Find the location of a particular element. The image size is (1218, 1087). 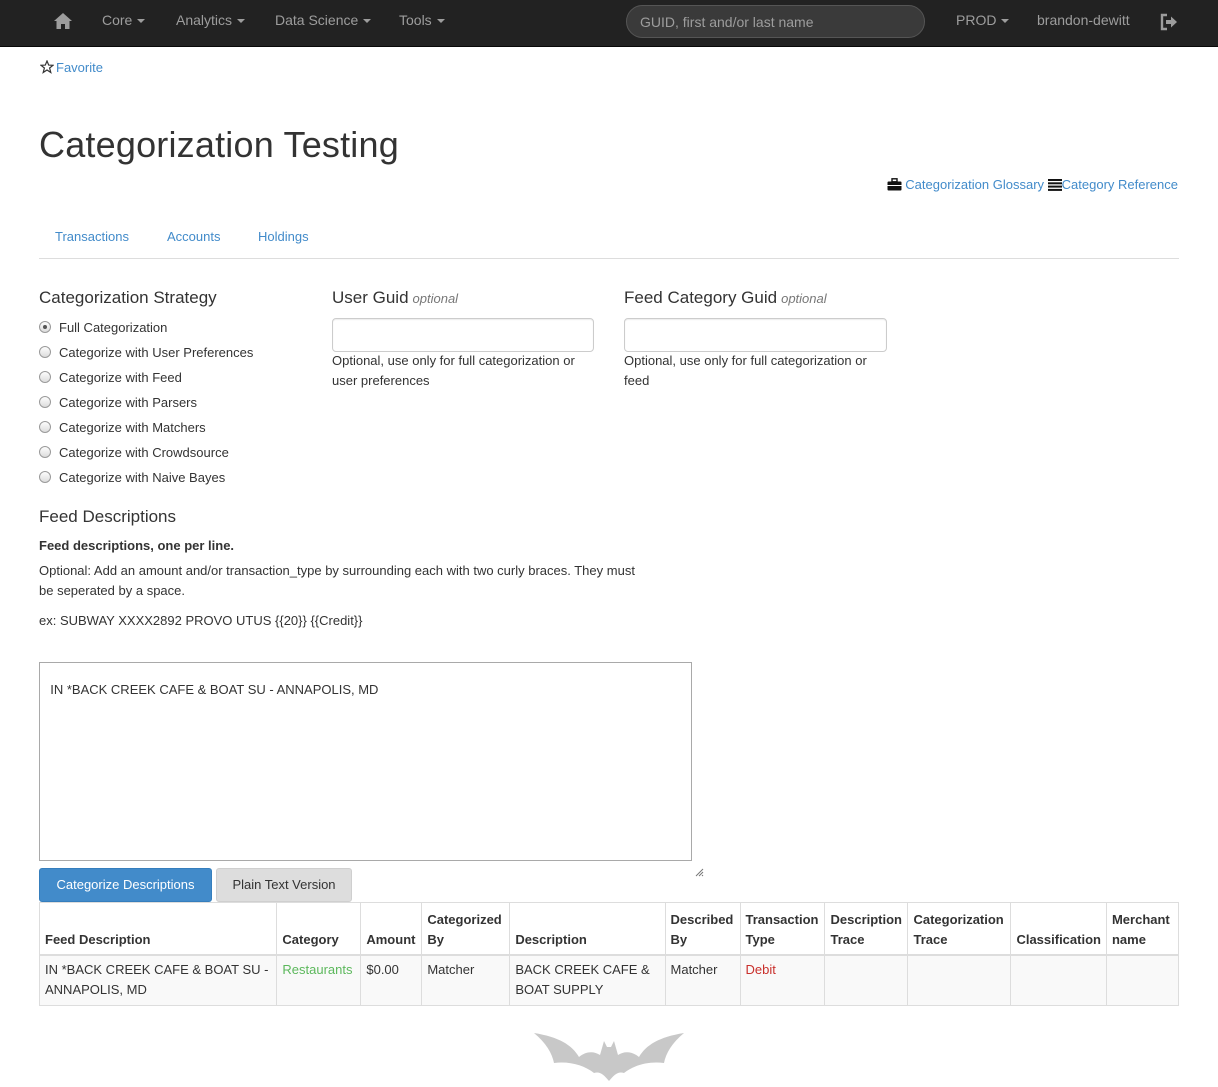

feed-descriptions-heading: Feed Descriptions is located at coordinates (108, 516).